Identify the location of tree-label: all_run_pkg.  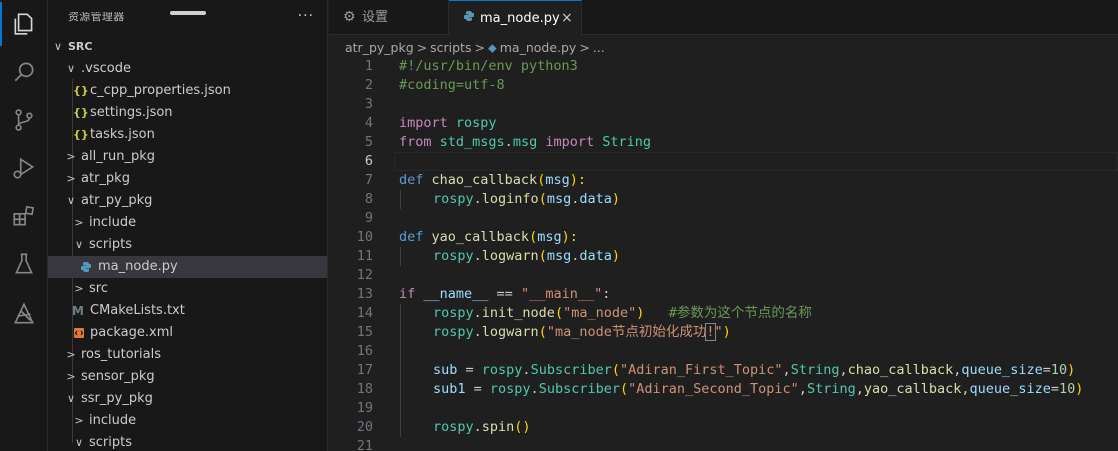
(118, 156).